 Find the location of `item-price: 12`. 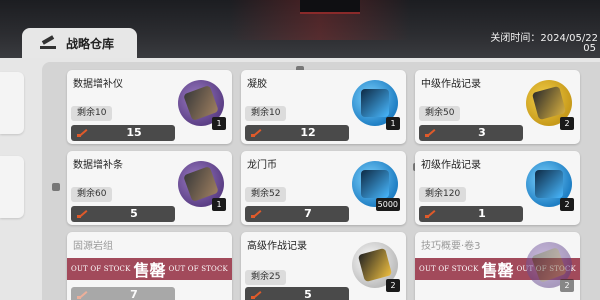

item-price: 12 is located at coordinates (308, 132).